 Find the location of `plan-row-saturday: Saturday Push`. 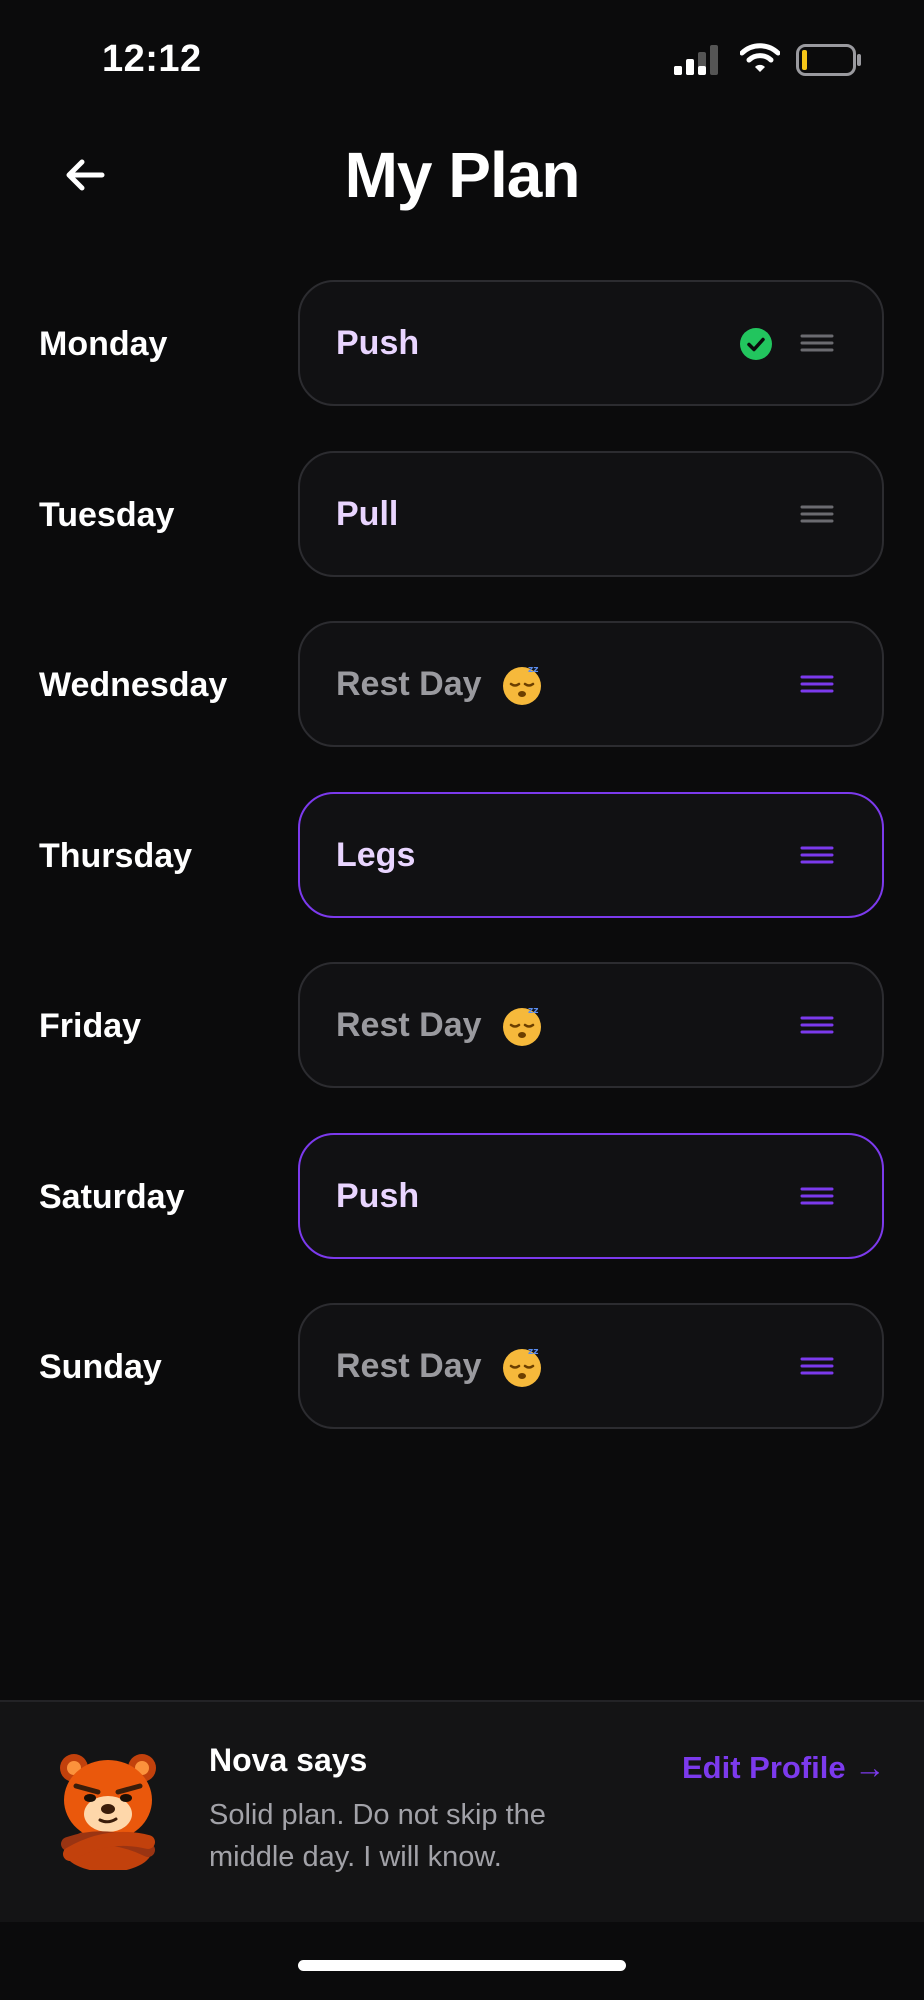

plan-row-saturday: Saturday Push is located at coordinates (462, 1197).